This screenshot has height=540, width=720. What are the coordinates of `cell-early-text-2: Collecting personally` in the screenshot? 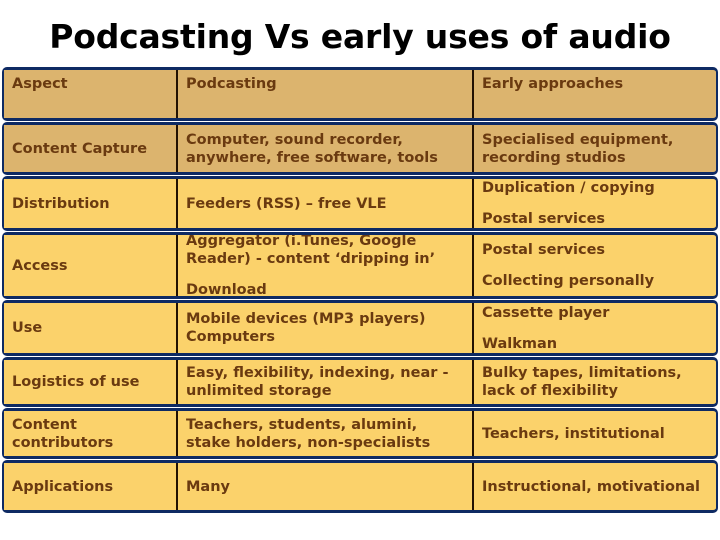 It's located at (568, 281).